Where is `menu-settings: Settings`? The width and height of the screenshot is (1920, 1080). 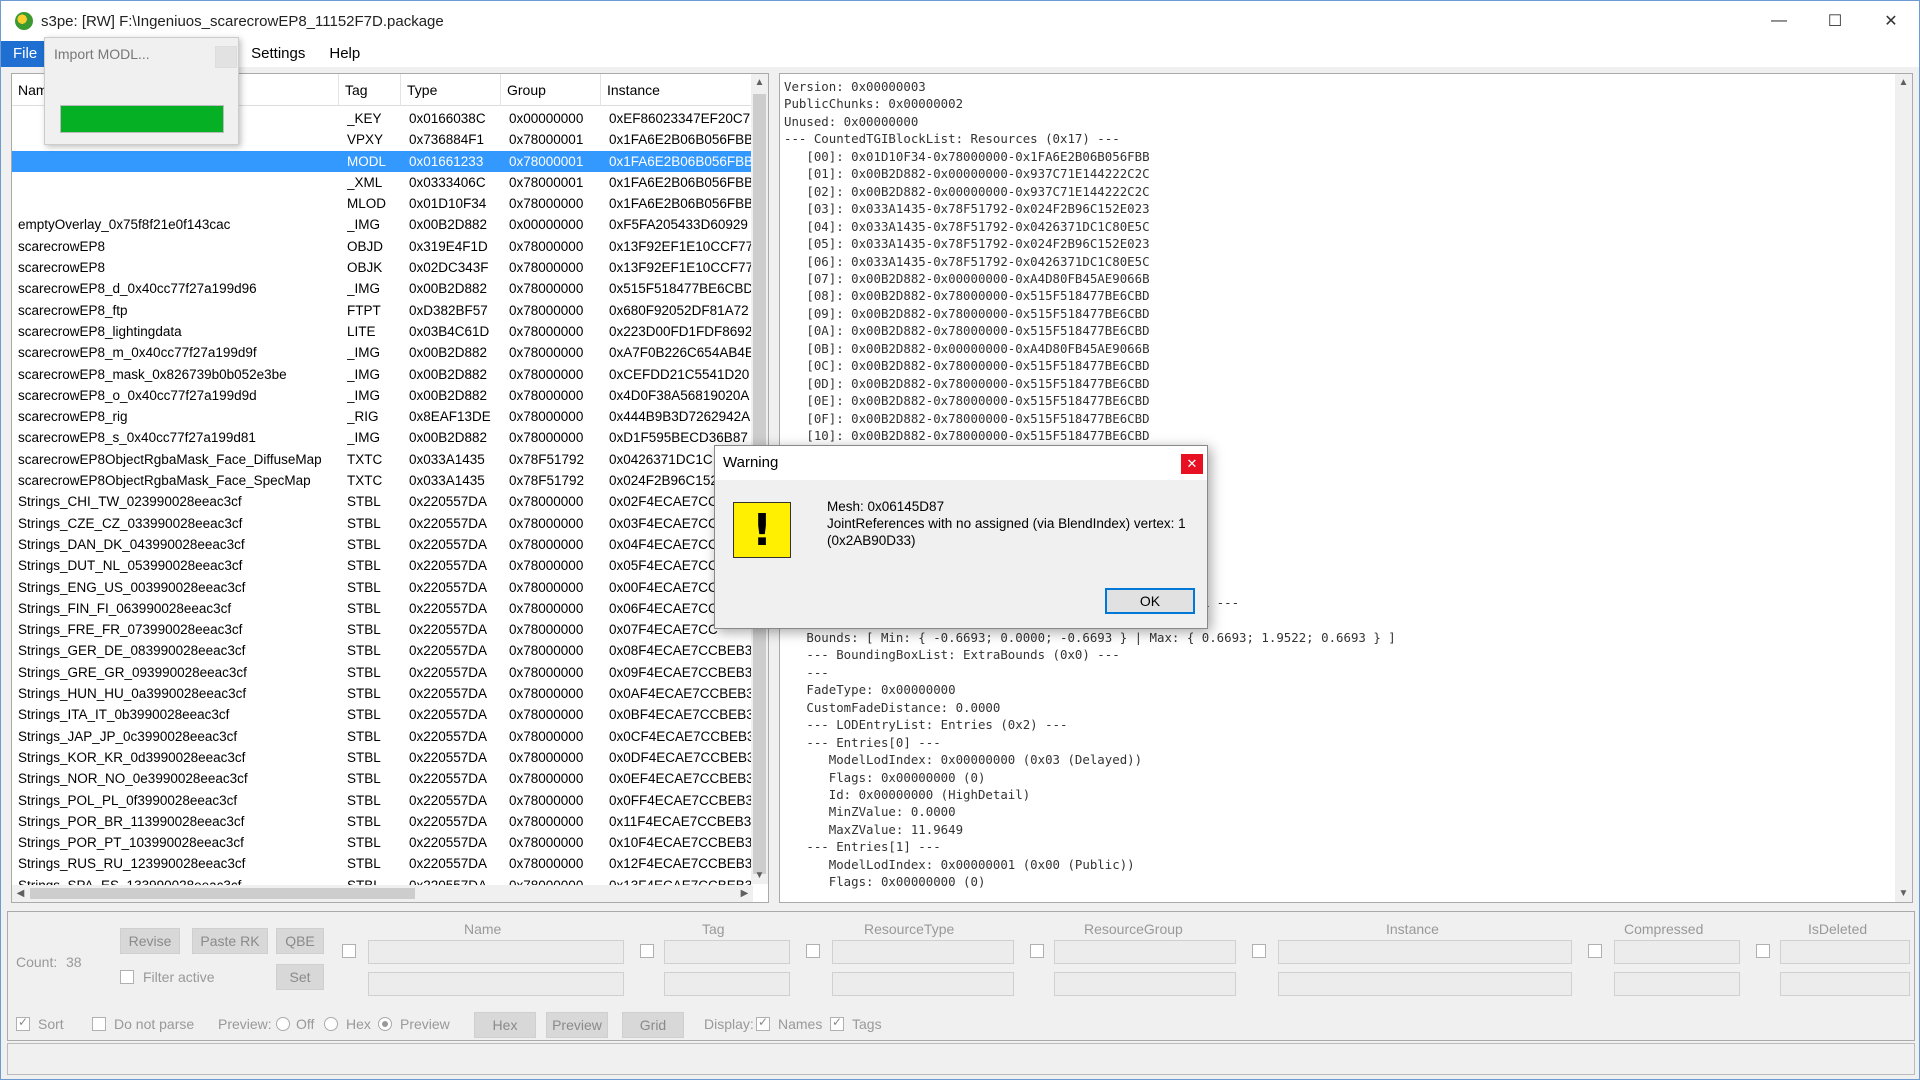
menu-settings: Settings is located at coordinates (278, 54).